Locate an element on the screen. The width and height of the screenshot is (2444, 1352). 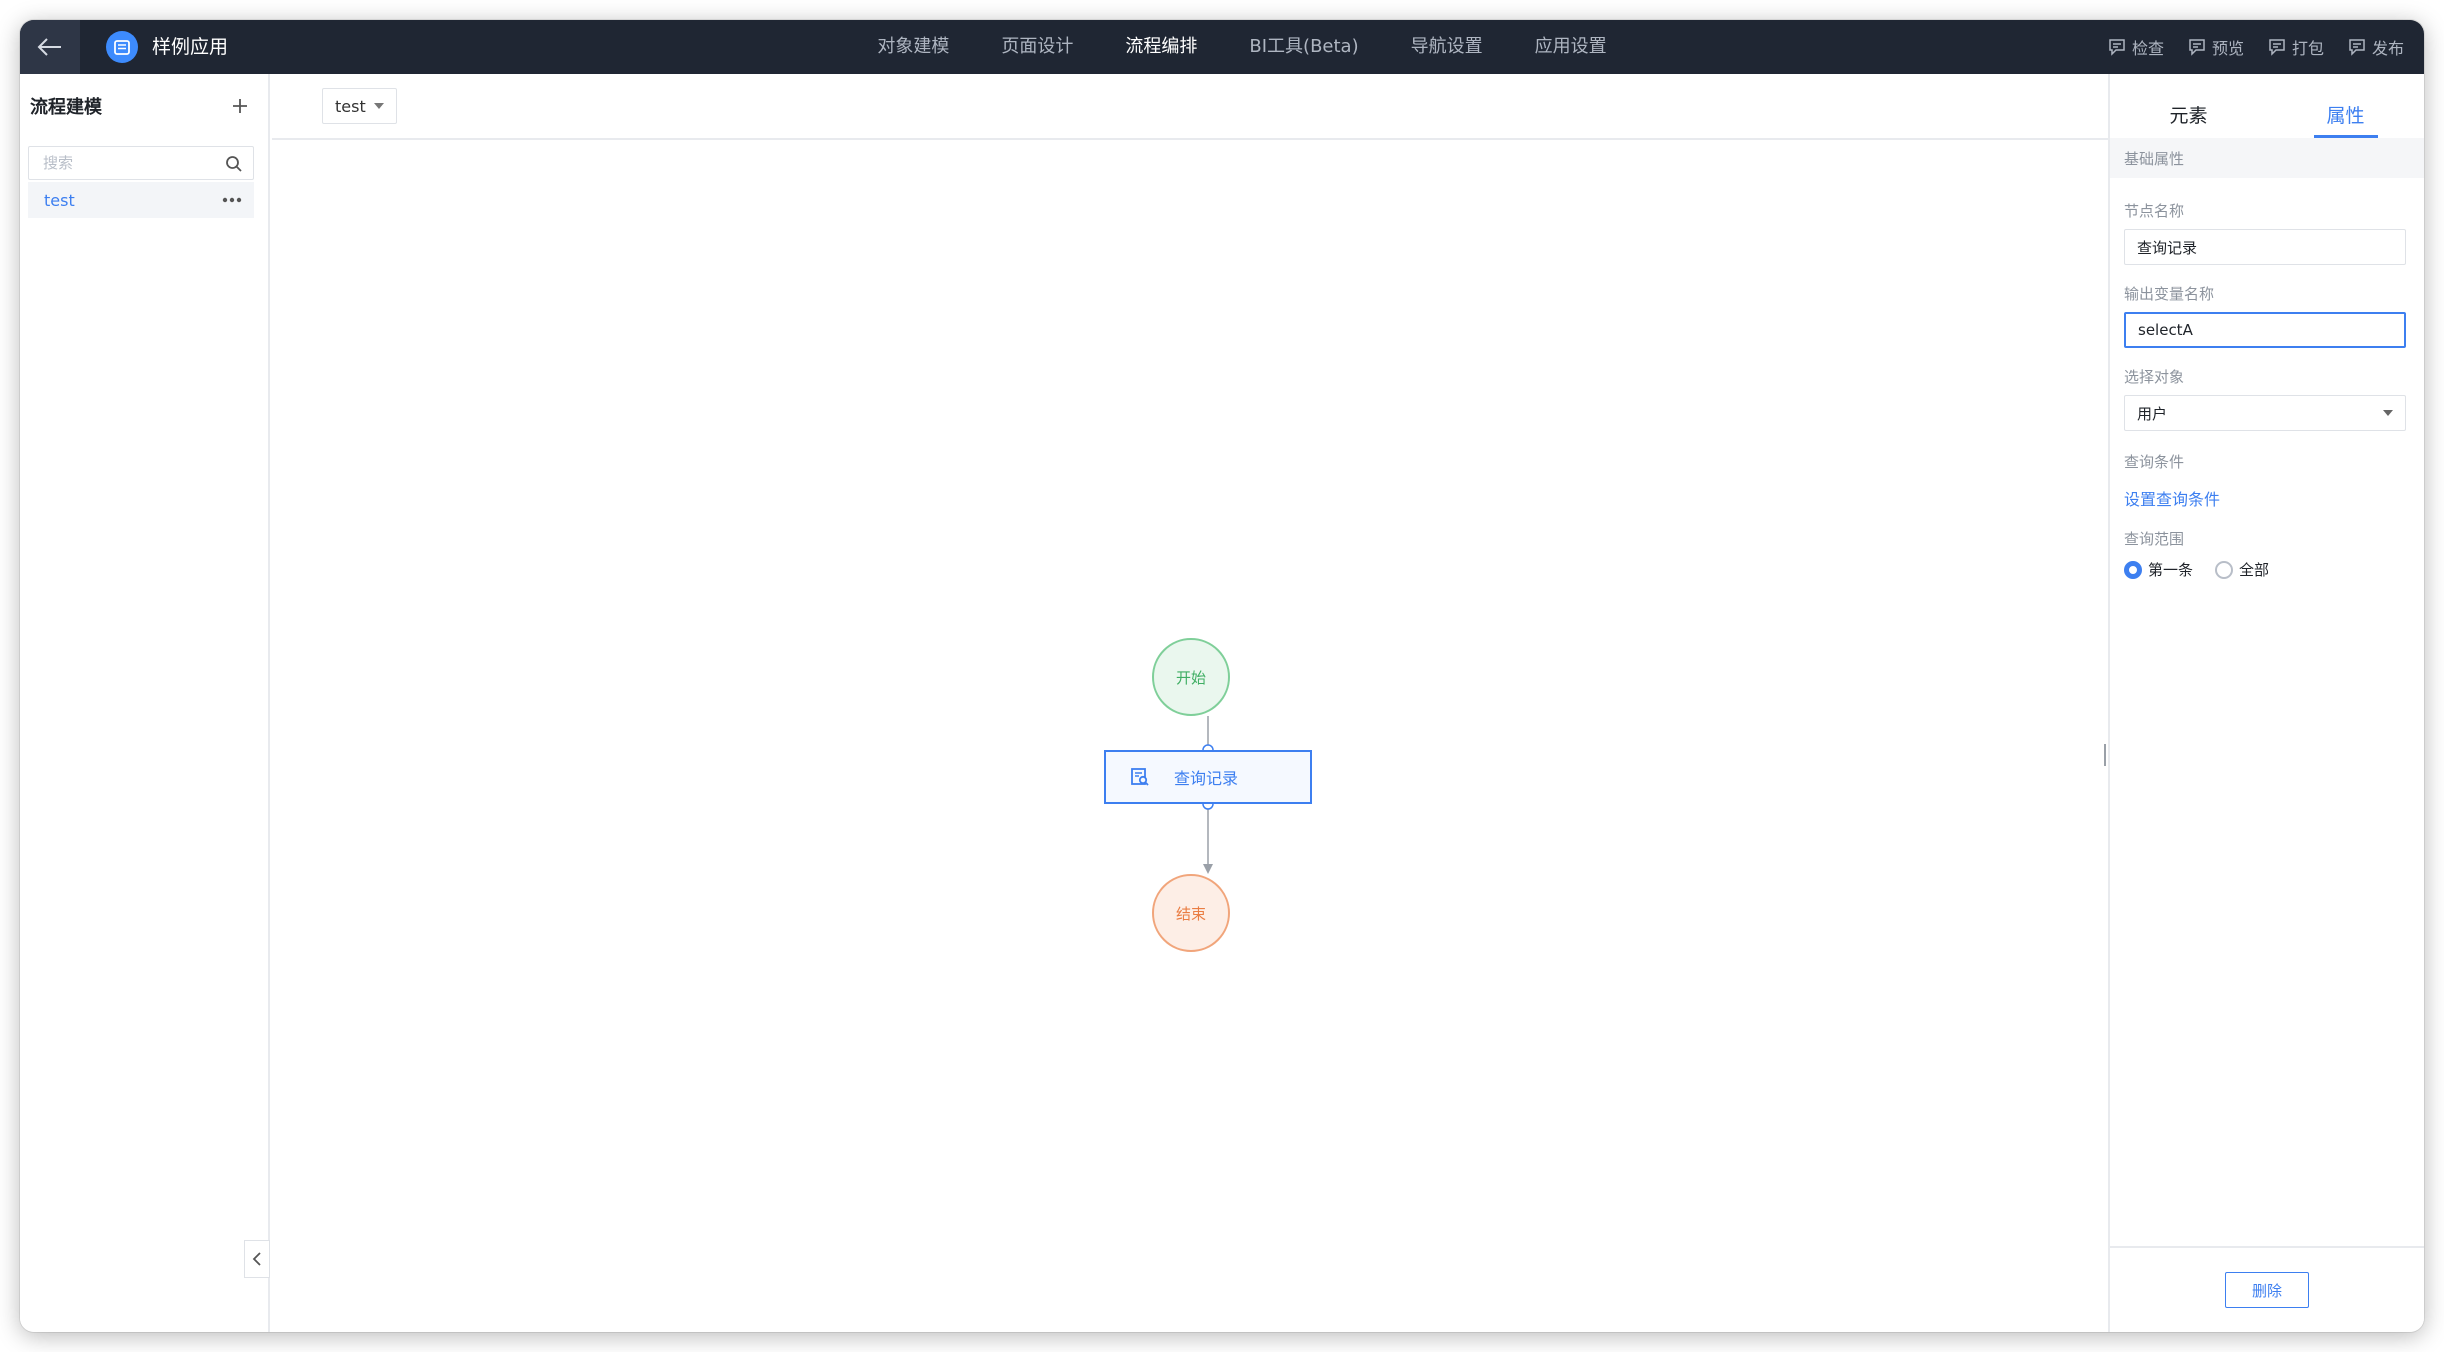
search-box is located at coordinates (141, 163).